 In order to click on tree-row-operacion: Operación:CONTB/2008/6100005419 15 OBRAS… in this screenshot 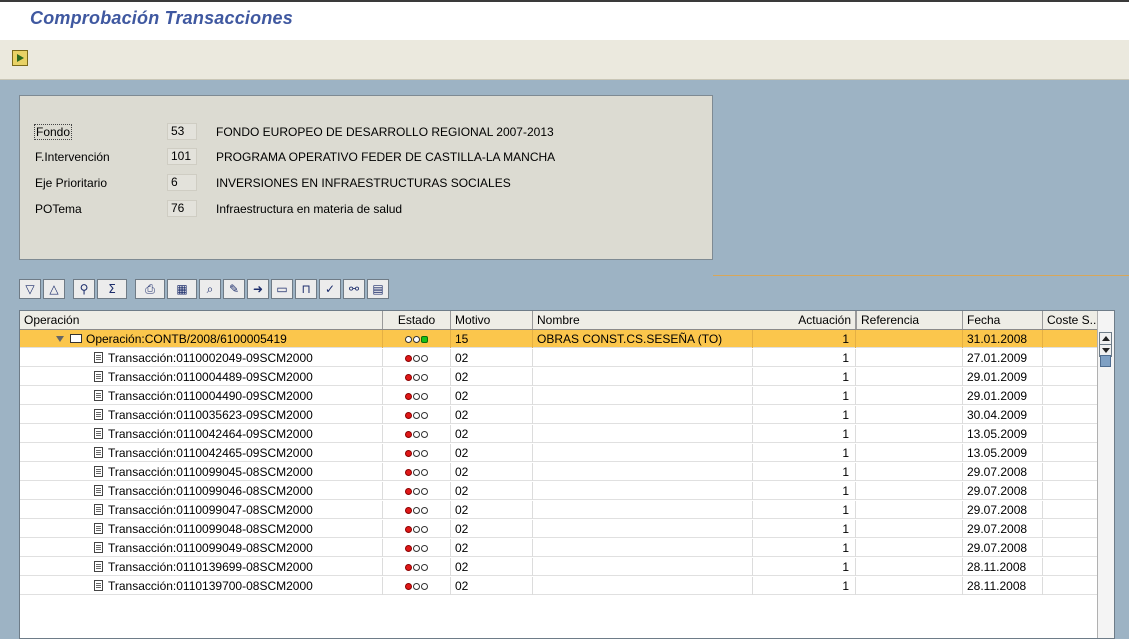, I will do `click(567, 339)`.